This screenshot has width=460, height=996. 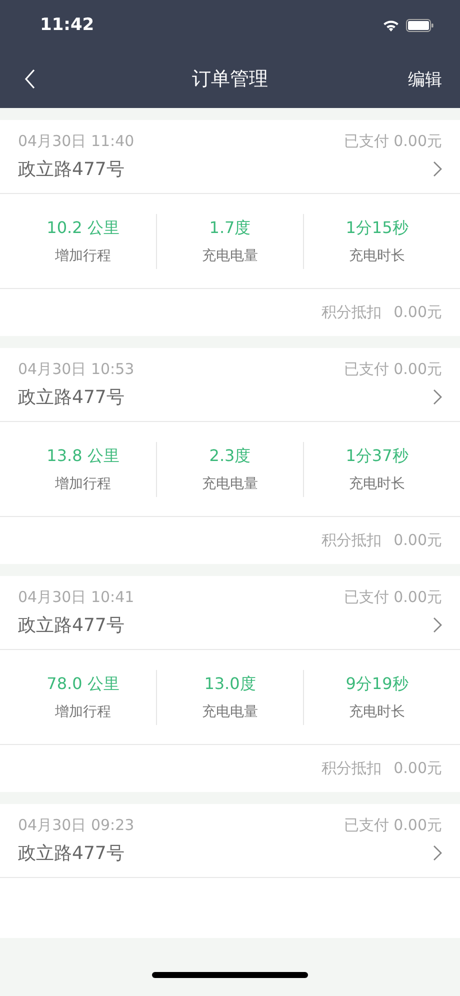 I want to click on order-datetime: 04月30日 11:40, so click(x=76, y=141).